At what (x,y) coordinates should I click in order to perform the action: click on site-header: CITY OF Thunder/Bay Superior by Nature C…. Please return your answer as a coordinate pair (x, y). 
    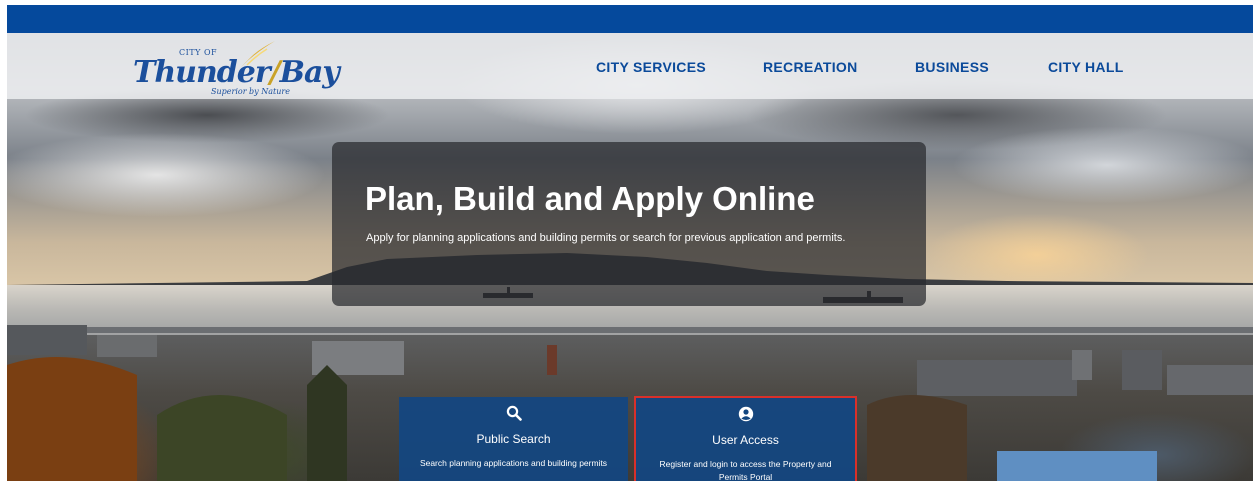
    Looking at the image, I should click on (630, 66).